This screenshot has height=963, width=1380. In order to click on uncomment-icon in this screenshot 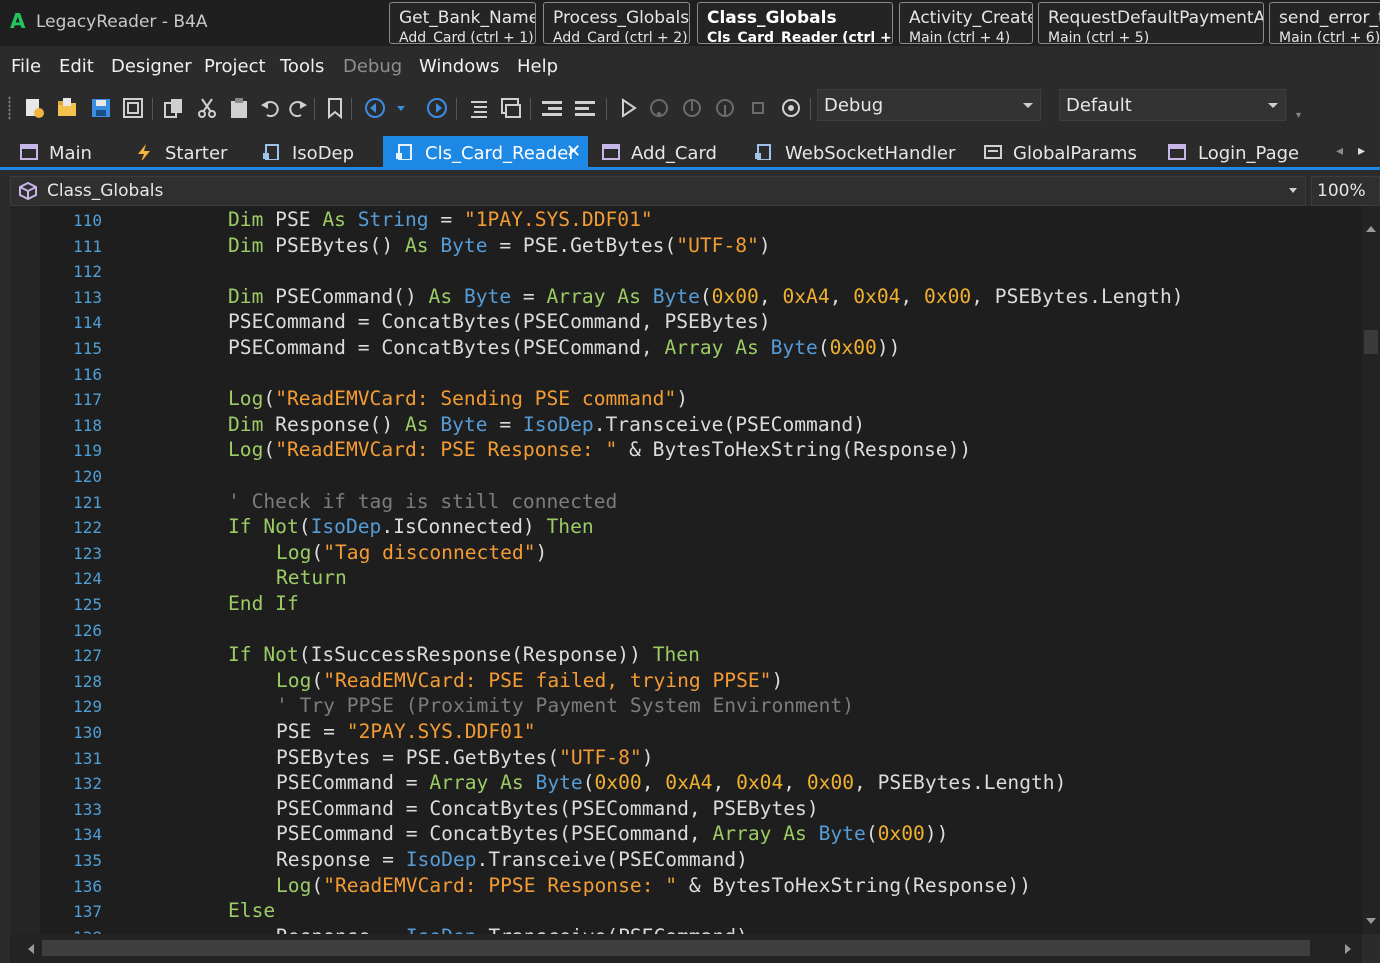, I will do `click(511, 108)`.